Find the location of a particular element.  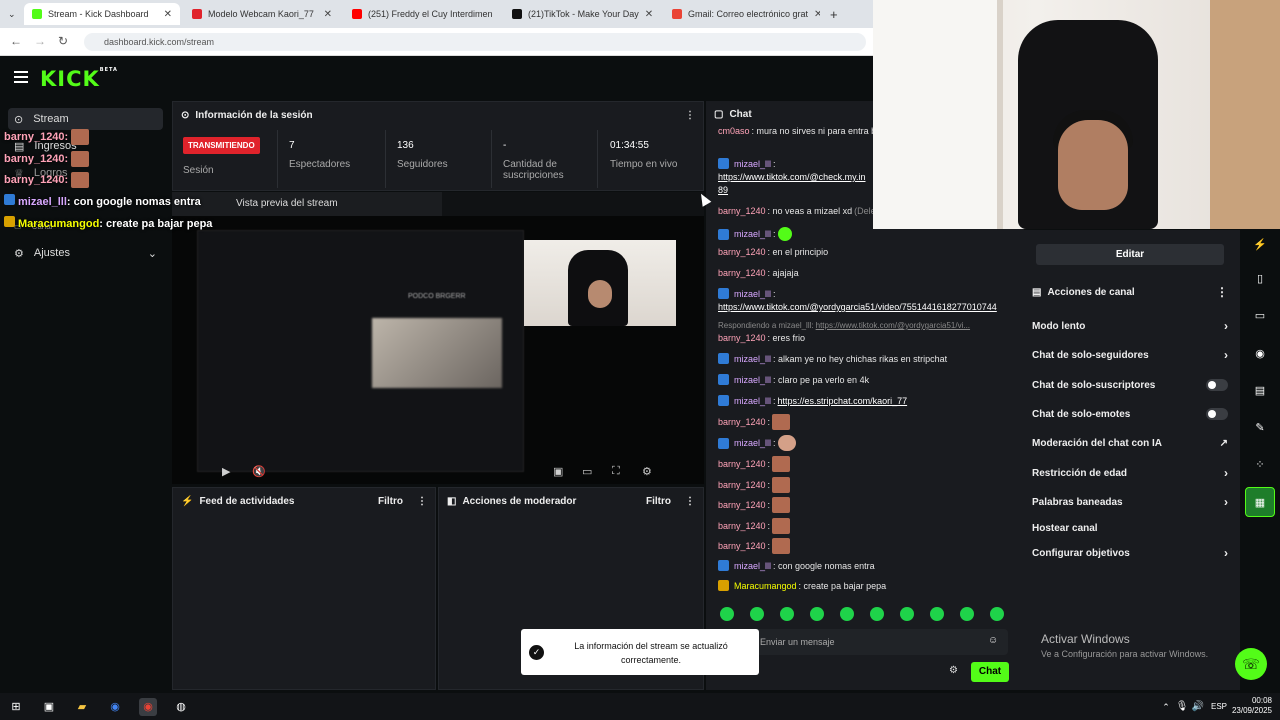

url-field: dashboard.kick.com/stream is located at coordinates (475, 42).